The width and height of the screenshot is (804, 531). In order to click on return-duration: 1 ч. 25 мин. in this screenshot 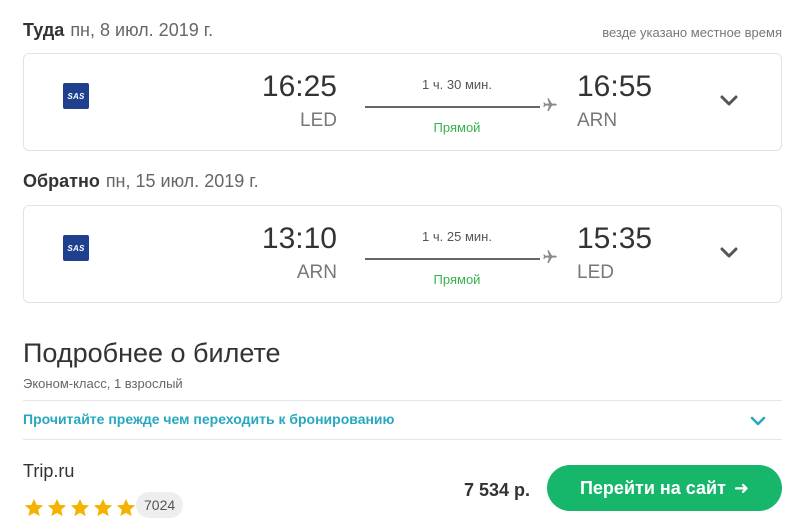, I will do `click(457, 236)`.